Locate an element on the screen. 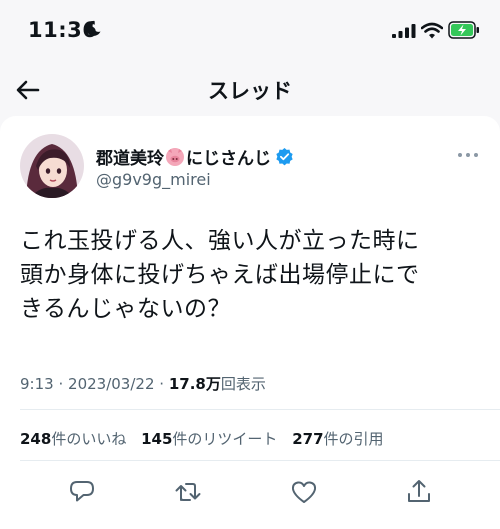  tweet-meta: 9:13 · 2023/03/22 · 17.8万回表示 is located at coordinates (143, 383).